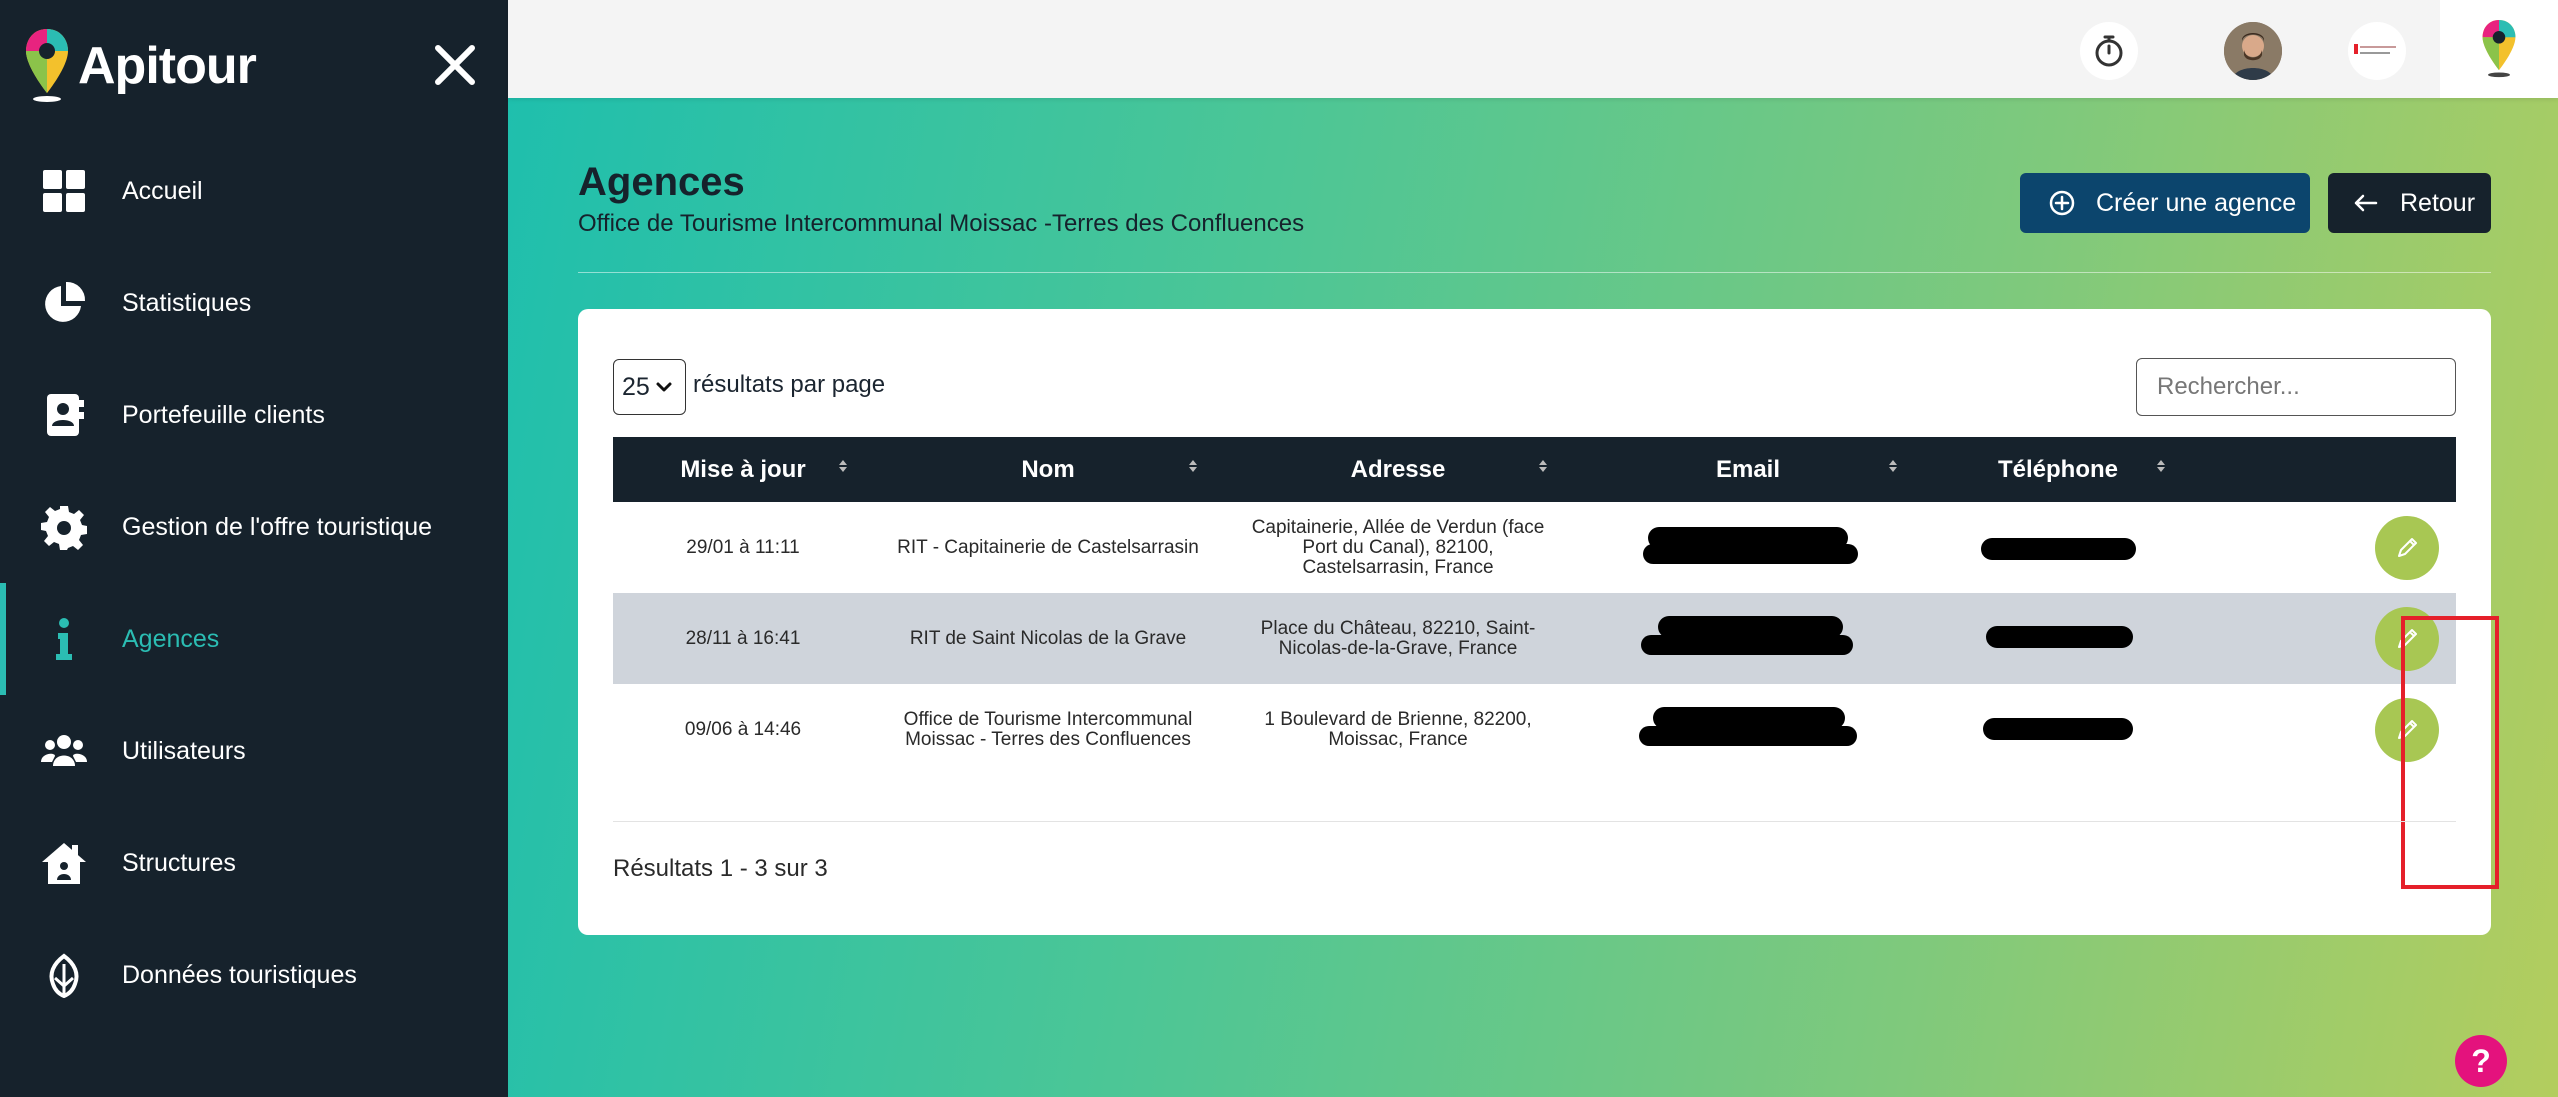 This screenshot has height=1097, width=2558. Describe the element at coordinates (254, 639) in the screenshot. I see `sidebar-item-agences: Agences` at that location.